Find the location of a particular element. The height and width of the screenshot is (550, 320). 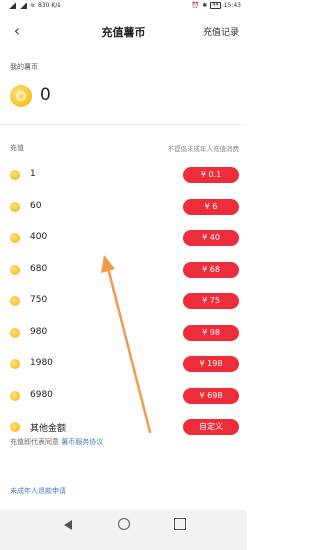

recharge-option: 980 ¥ 98 is located at coordinates (123, 334).